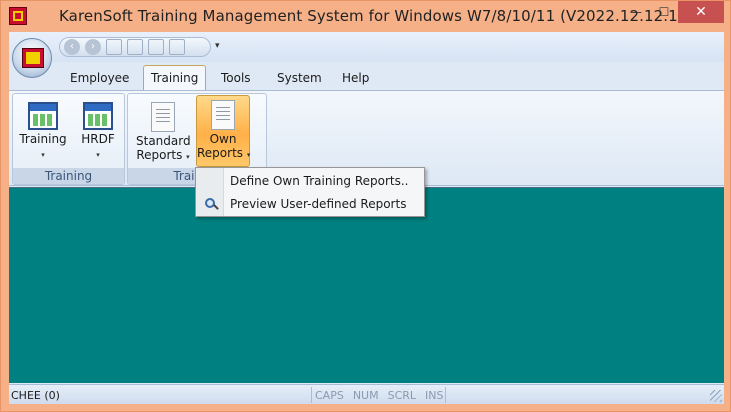  I want to click on own-reports-label-2: Reports ▾, so click(224, 153).